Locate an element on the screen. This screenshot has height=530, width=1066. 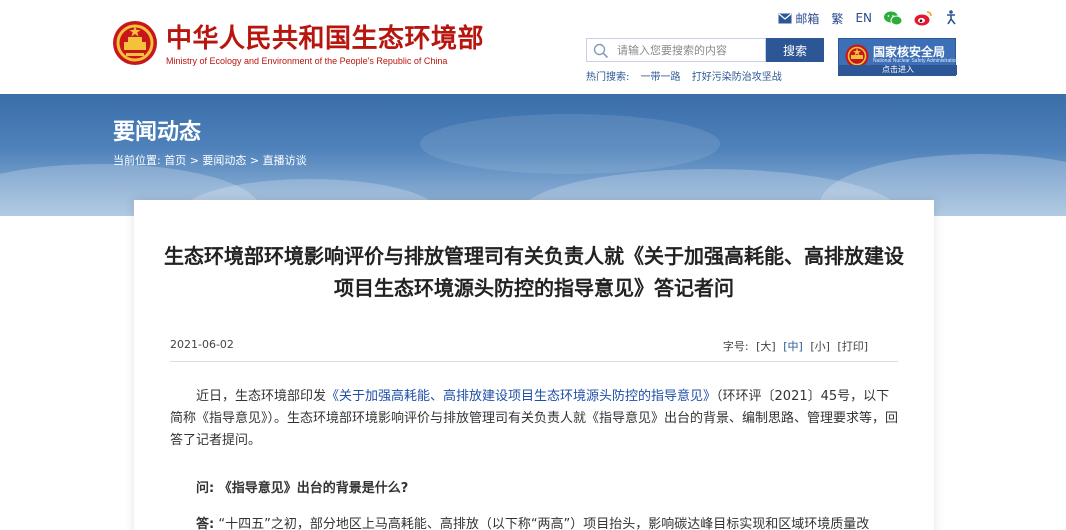
national-emblem-icon is located at coordinates (135, 43).